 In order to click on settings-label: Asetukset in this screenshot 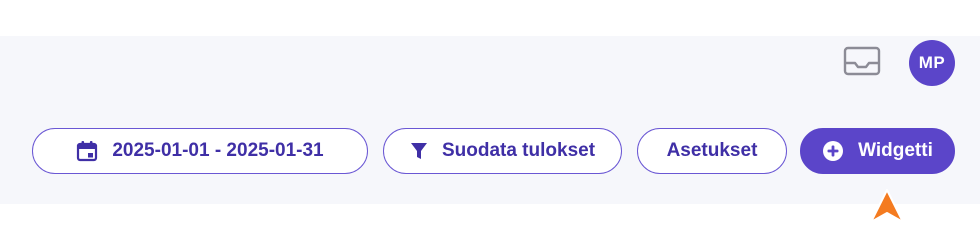, I will do `click(712, 150)`.